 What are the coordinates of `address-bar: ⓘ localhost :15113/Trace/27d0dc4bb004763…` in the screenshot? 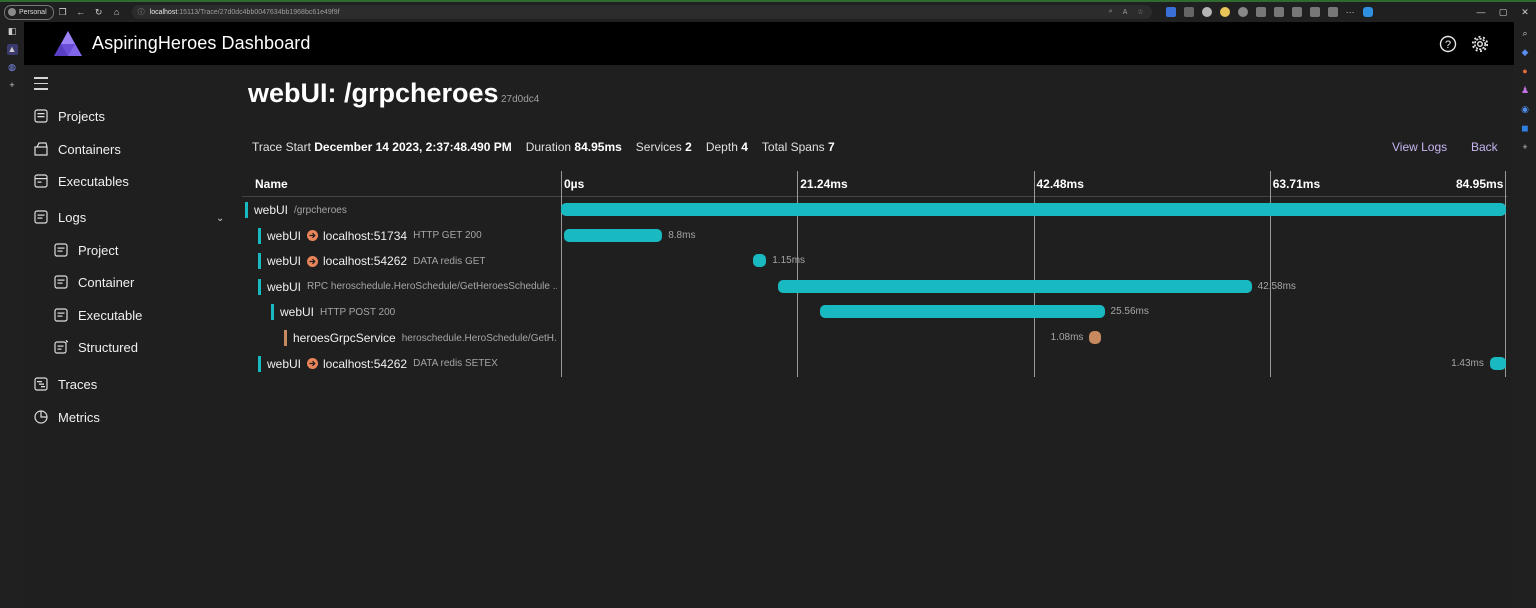 It's located at (641, 12).